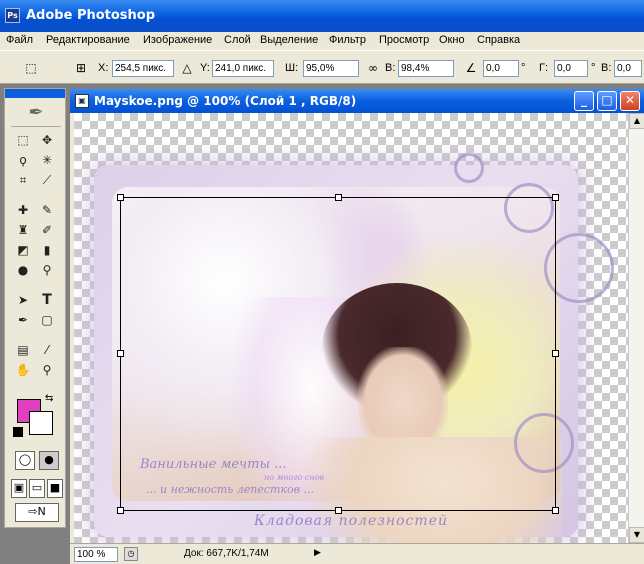 The height and width of the screenshot is (564, 644). I want to click on stamp-icon: ♜, so click(23, 230).